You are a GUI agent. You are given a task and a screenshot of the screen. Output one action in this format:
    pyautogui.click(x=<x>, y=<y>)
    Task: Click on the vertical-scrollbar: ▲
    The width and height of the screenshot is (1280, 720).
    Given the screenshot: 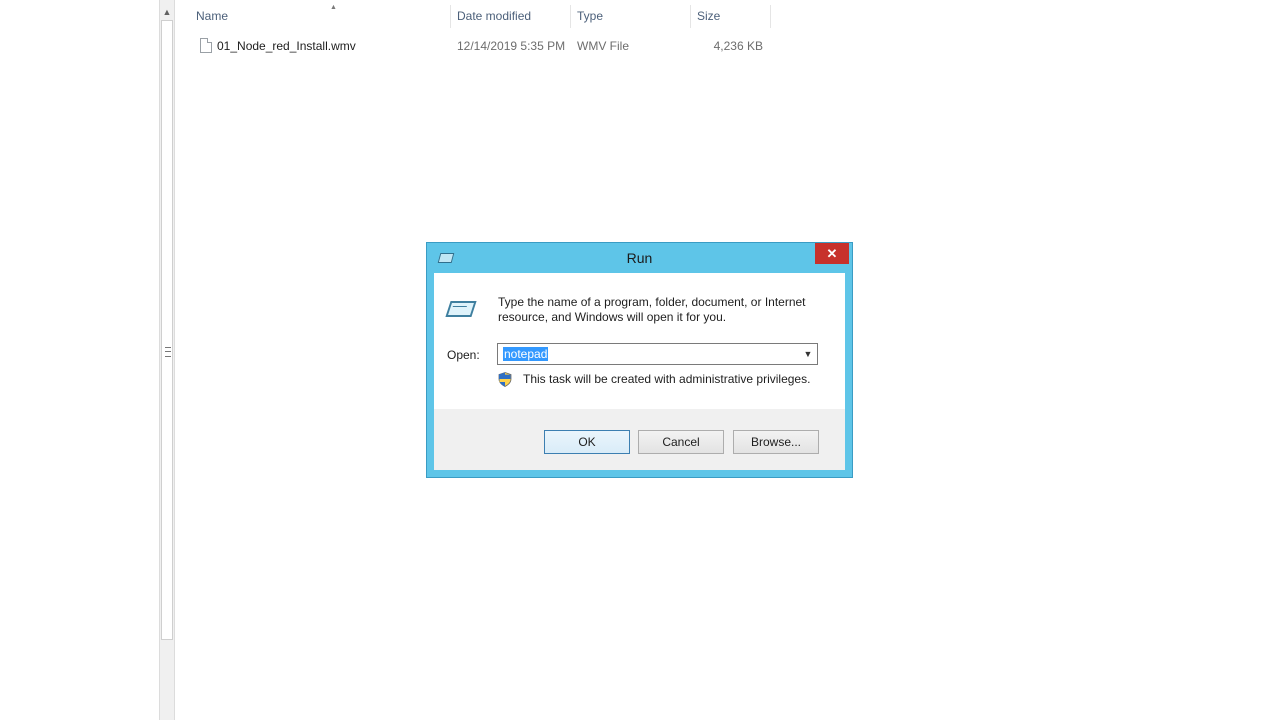 What is the action you would take?
    pyautogui.click(x=167, y=360)
    